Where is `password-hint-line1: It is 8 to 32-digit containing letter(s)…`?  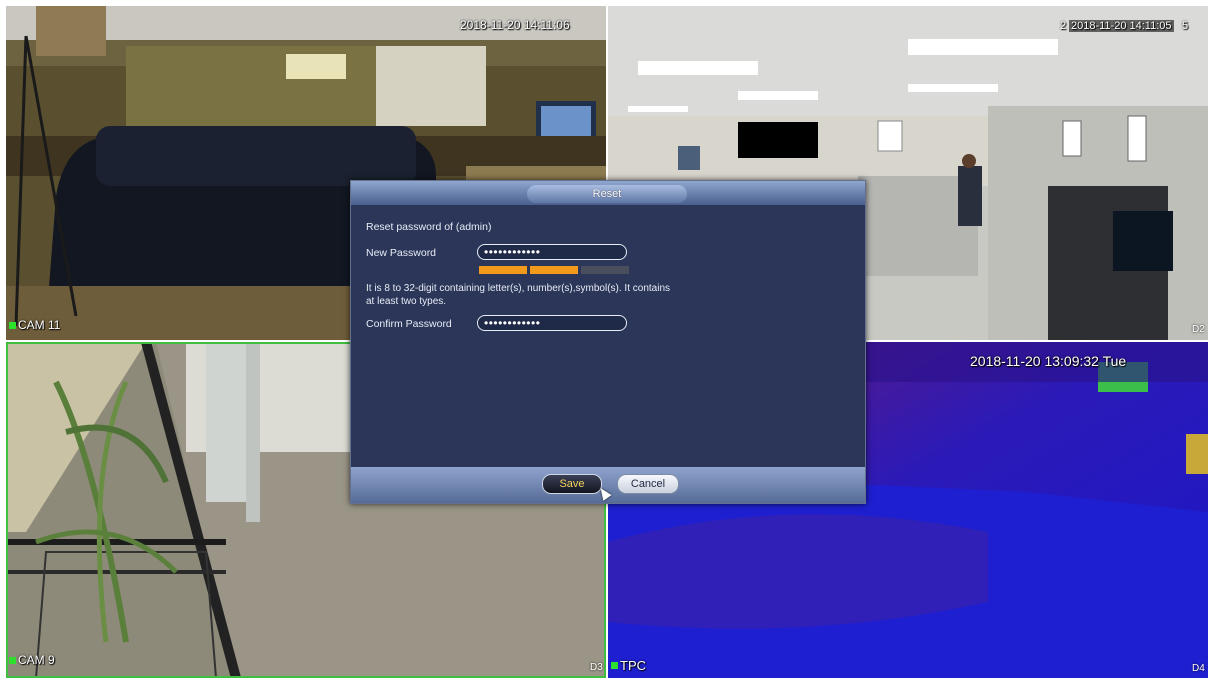
password-hint-line1: It is 8 to 32-digit containing letter(s)… is located at coordinates (518, 288).